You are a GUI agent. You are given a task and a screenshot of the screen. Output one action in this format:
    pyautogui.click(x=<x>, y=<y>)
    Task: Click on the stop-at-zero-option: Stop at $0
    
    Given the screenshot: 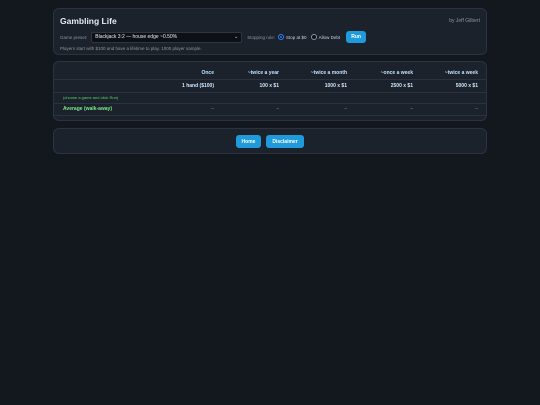 What is the action you would take?
    pyautogui.click(x=292, y=37)
    